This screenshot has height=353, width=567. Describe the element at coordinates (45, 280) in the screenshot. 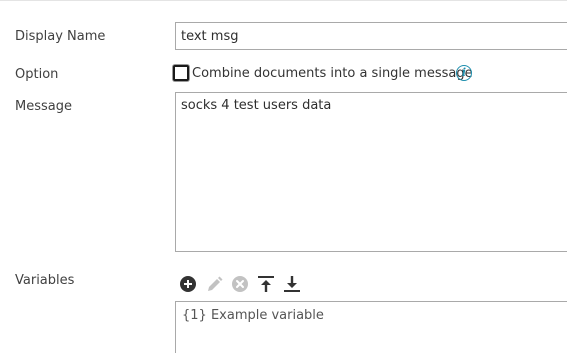

I see `variables-label: Variables` at that location.